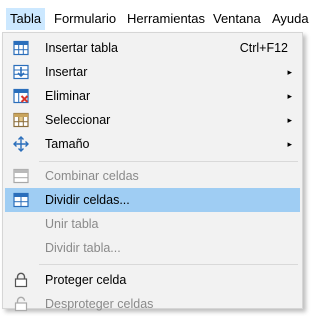  What do you see at coordinates (21, 144) in the screenshot?
I see `resize-arrows-icon` at bounding box center [21, 144].